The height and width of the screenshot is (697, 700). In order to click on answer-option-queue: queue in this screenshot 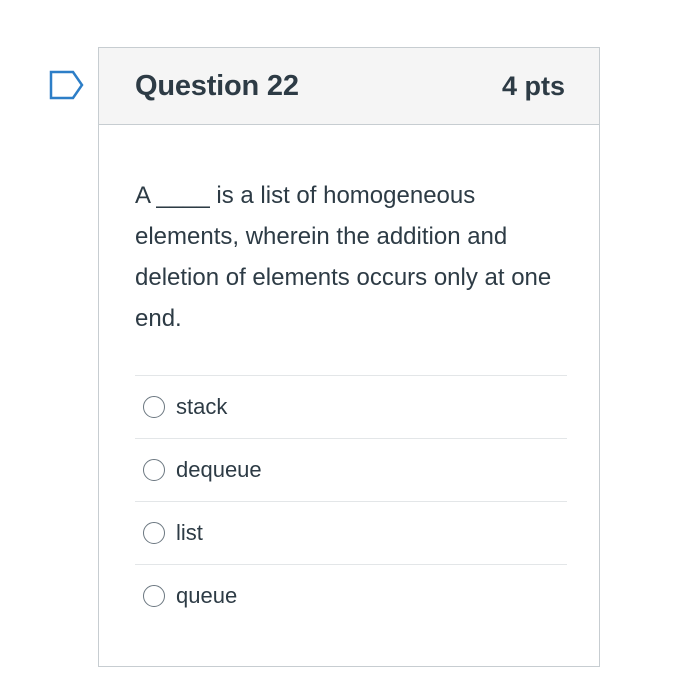, I will do `click(351, 595)`.